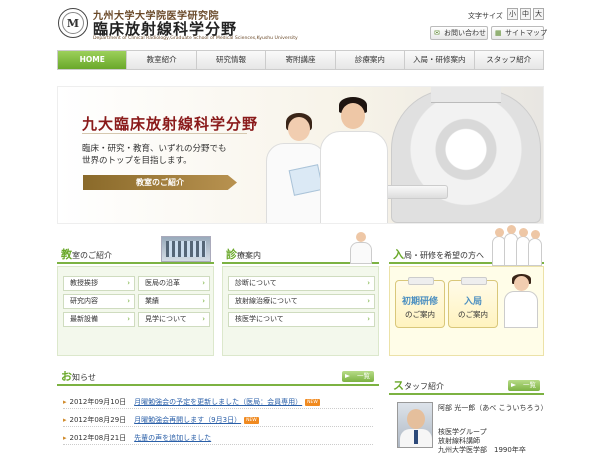 The height and width of the screenshot is (455, 600). I want to click on news-link: 月曜勉強会再開します（9月3日）, so click(187, 420).